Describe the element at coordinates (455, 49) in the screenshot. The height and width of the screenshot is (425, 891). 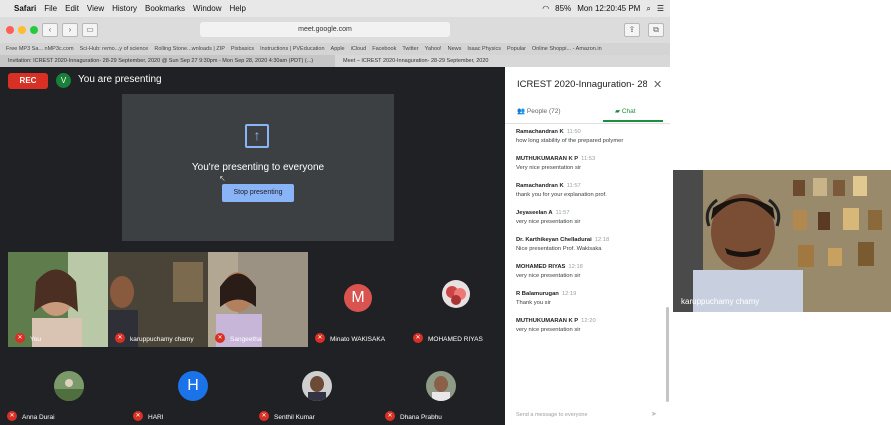
I see `favorite-item: News` at that location.